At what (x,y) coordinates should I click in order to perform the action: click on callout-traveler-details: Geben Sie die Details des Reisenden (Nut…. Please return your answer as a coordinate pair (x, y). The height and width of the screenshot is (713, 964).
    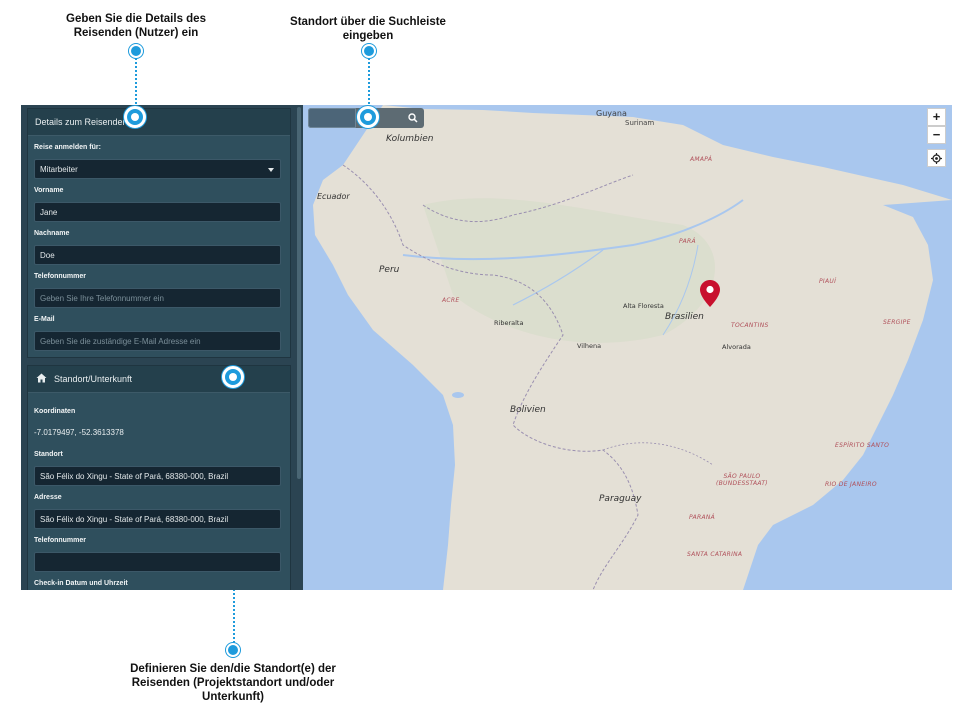
    Looking at the image, I should click on (136, 26).